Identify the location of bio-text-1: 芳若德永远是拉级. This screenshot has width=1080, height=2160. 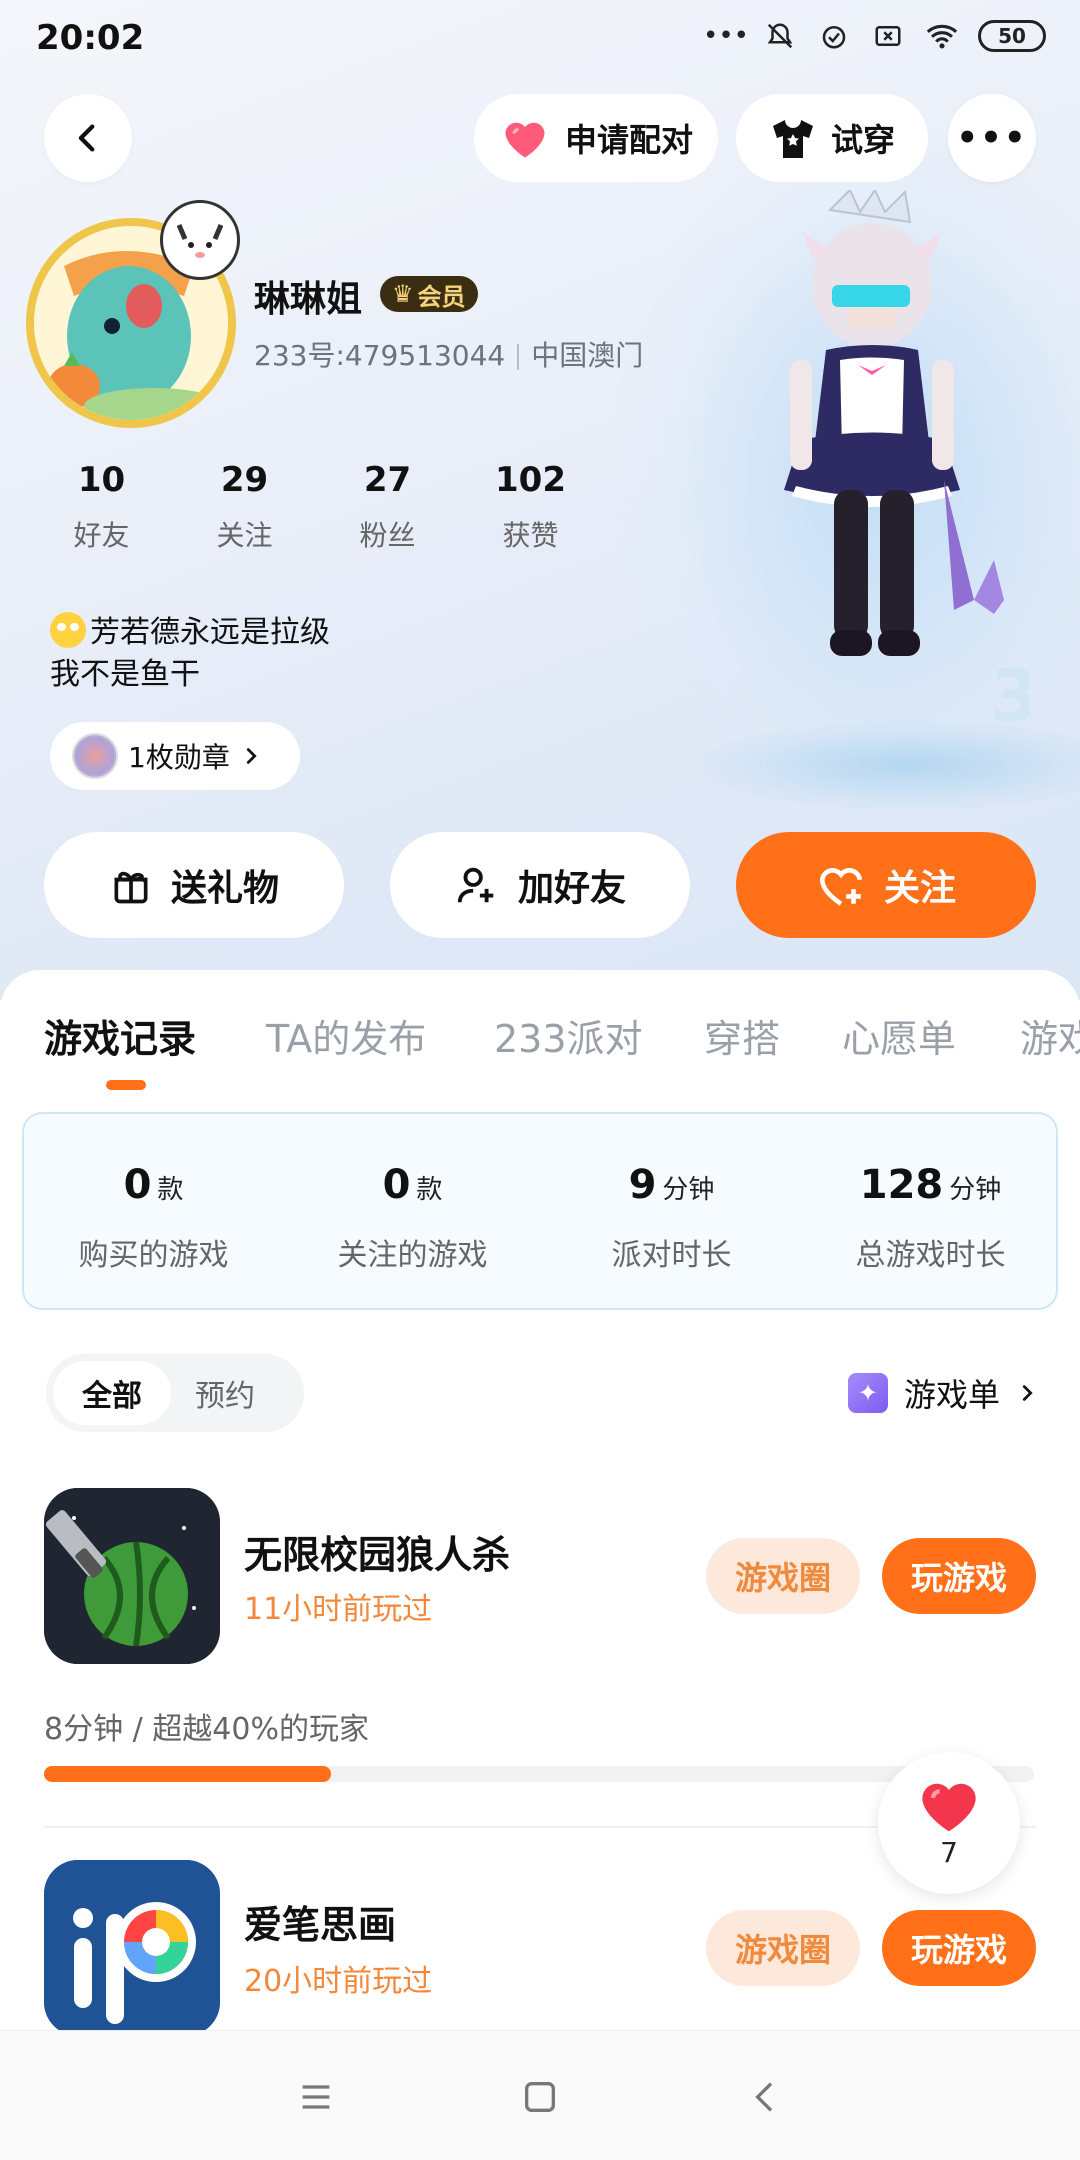
(210, 632).